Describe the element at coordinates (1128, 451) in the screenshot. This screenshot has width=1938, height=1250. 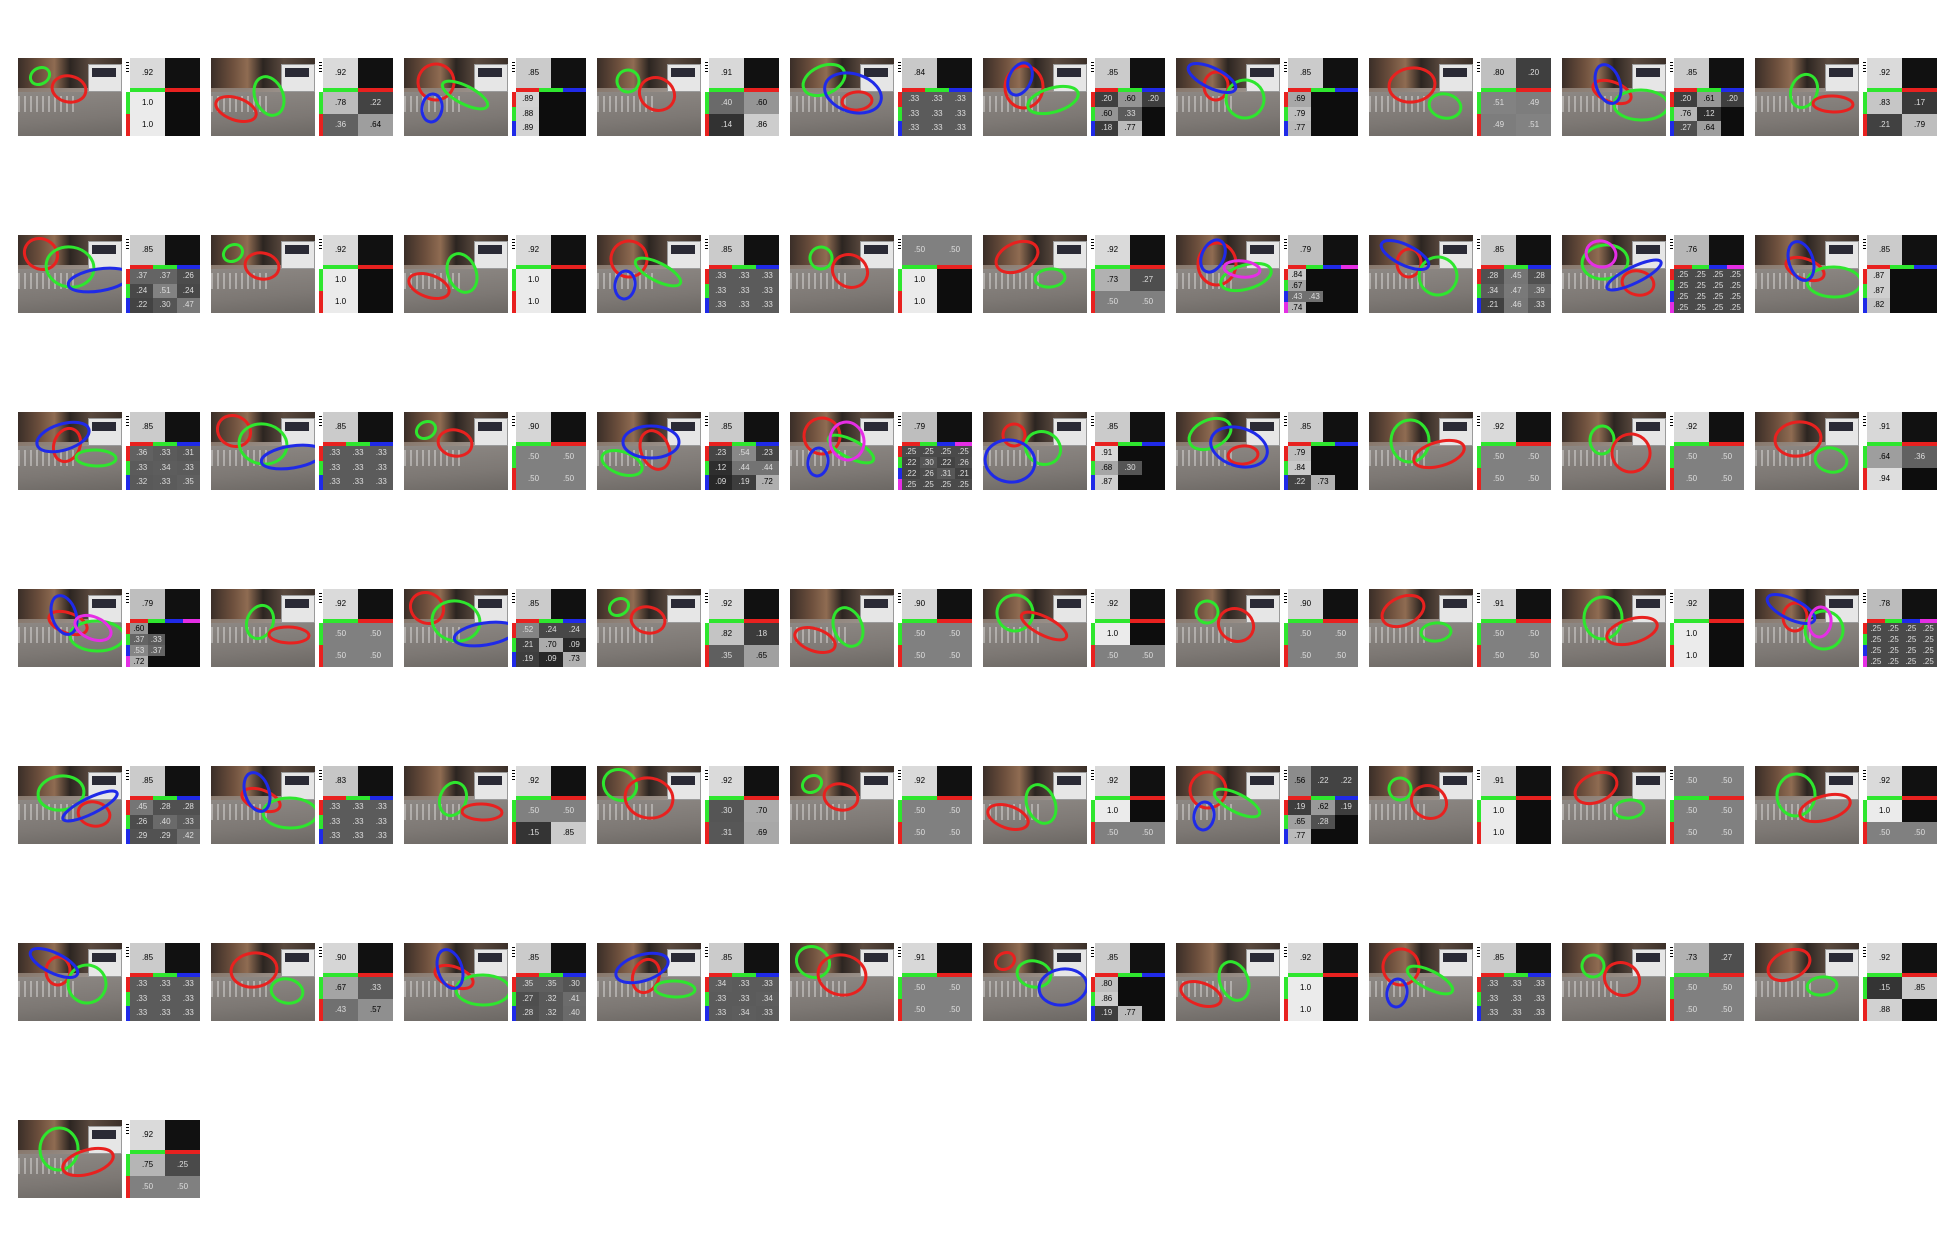
I see `confusion-matrix: .85 .91.68.30.87` at that location.